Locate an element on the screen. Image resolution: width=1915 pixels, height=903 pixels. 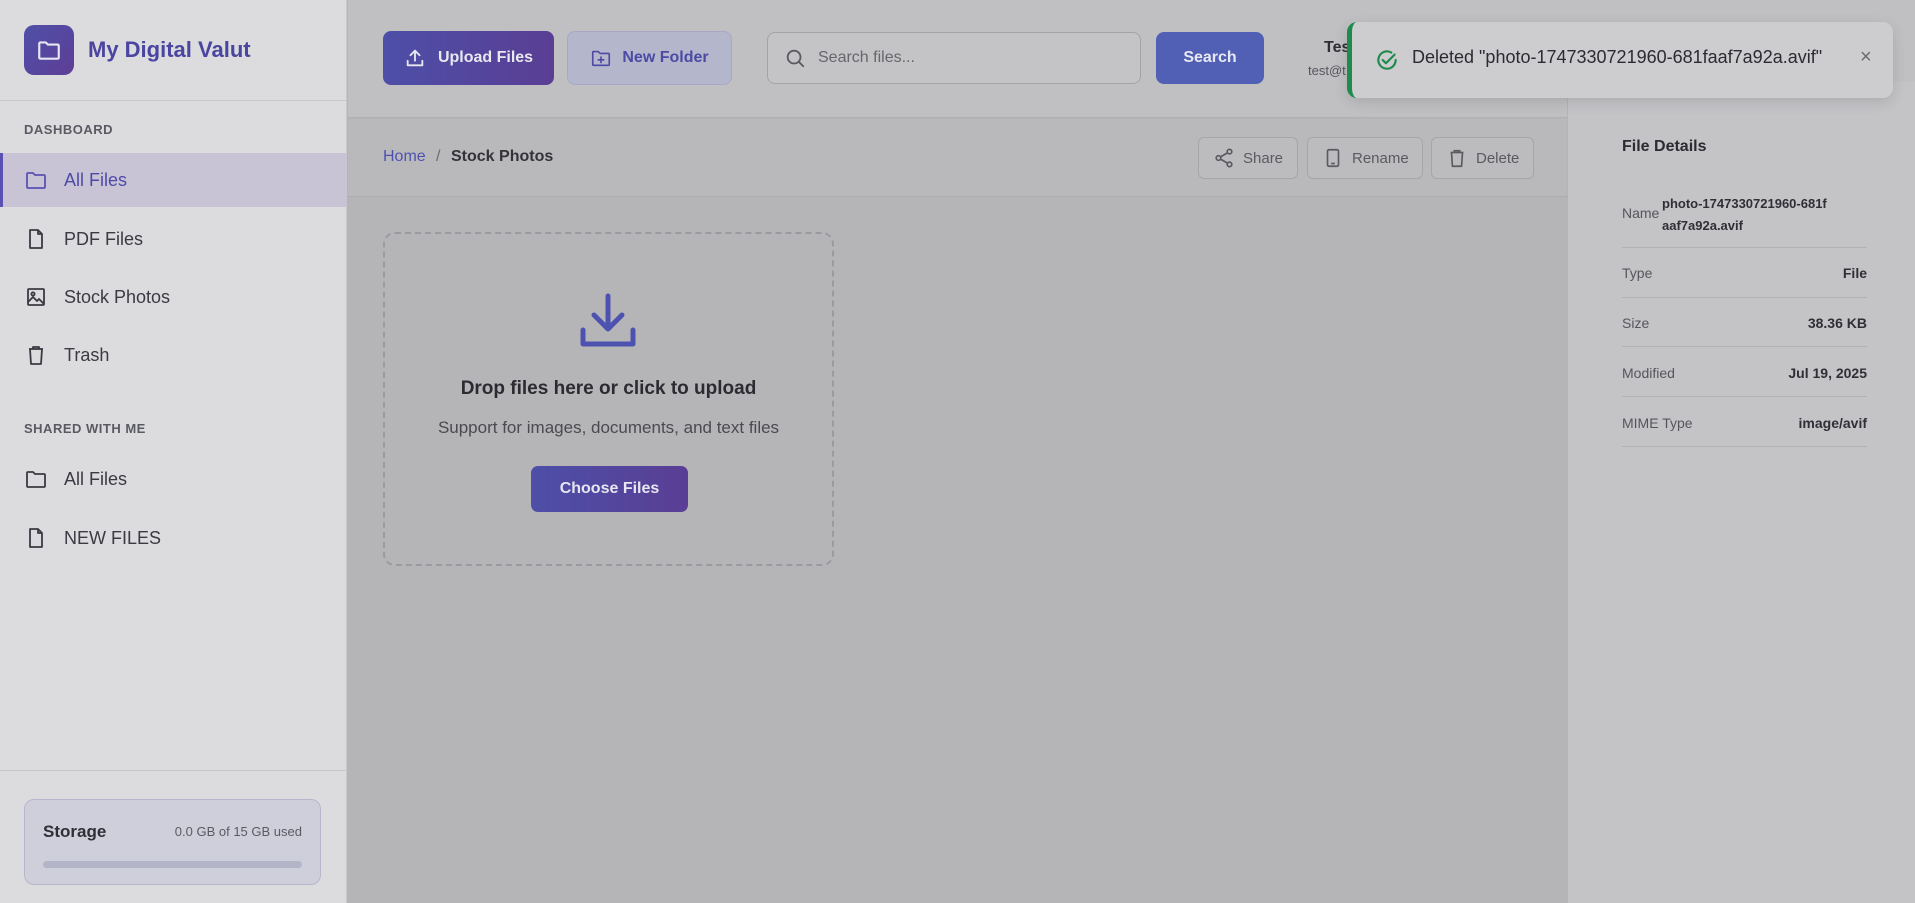
close-icon: × is located at coordinates (1866, 57).